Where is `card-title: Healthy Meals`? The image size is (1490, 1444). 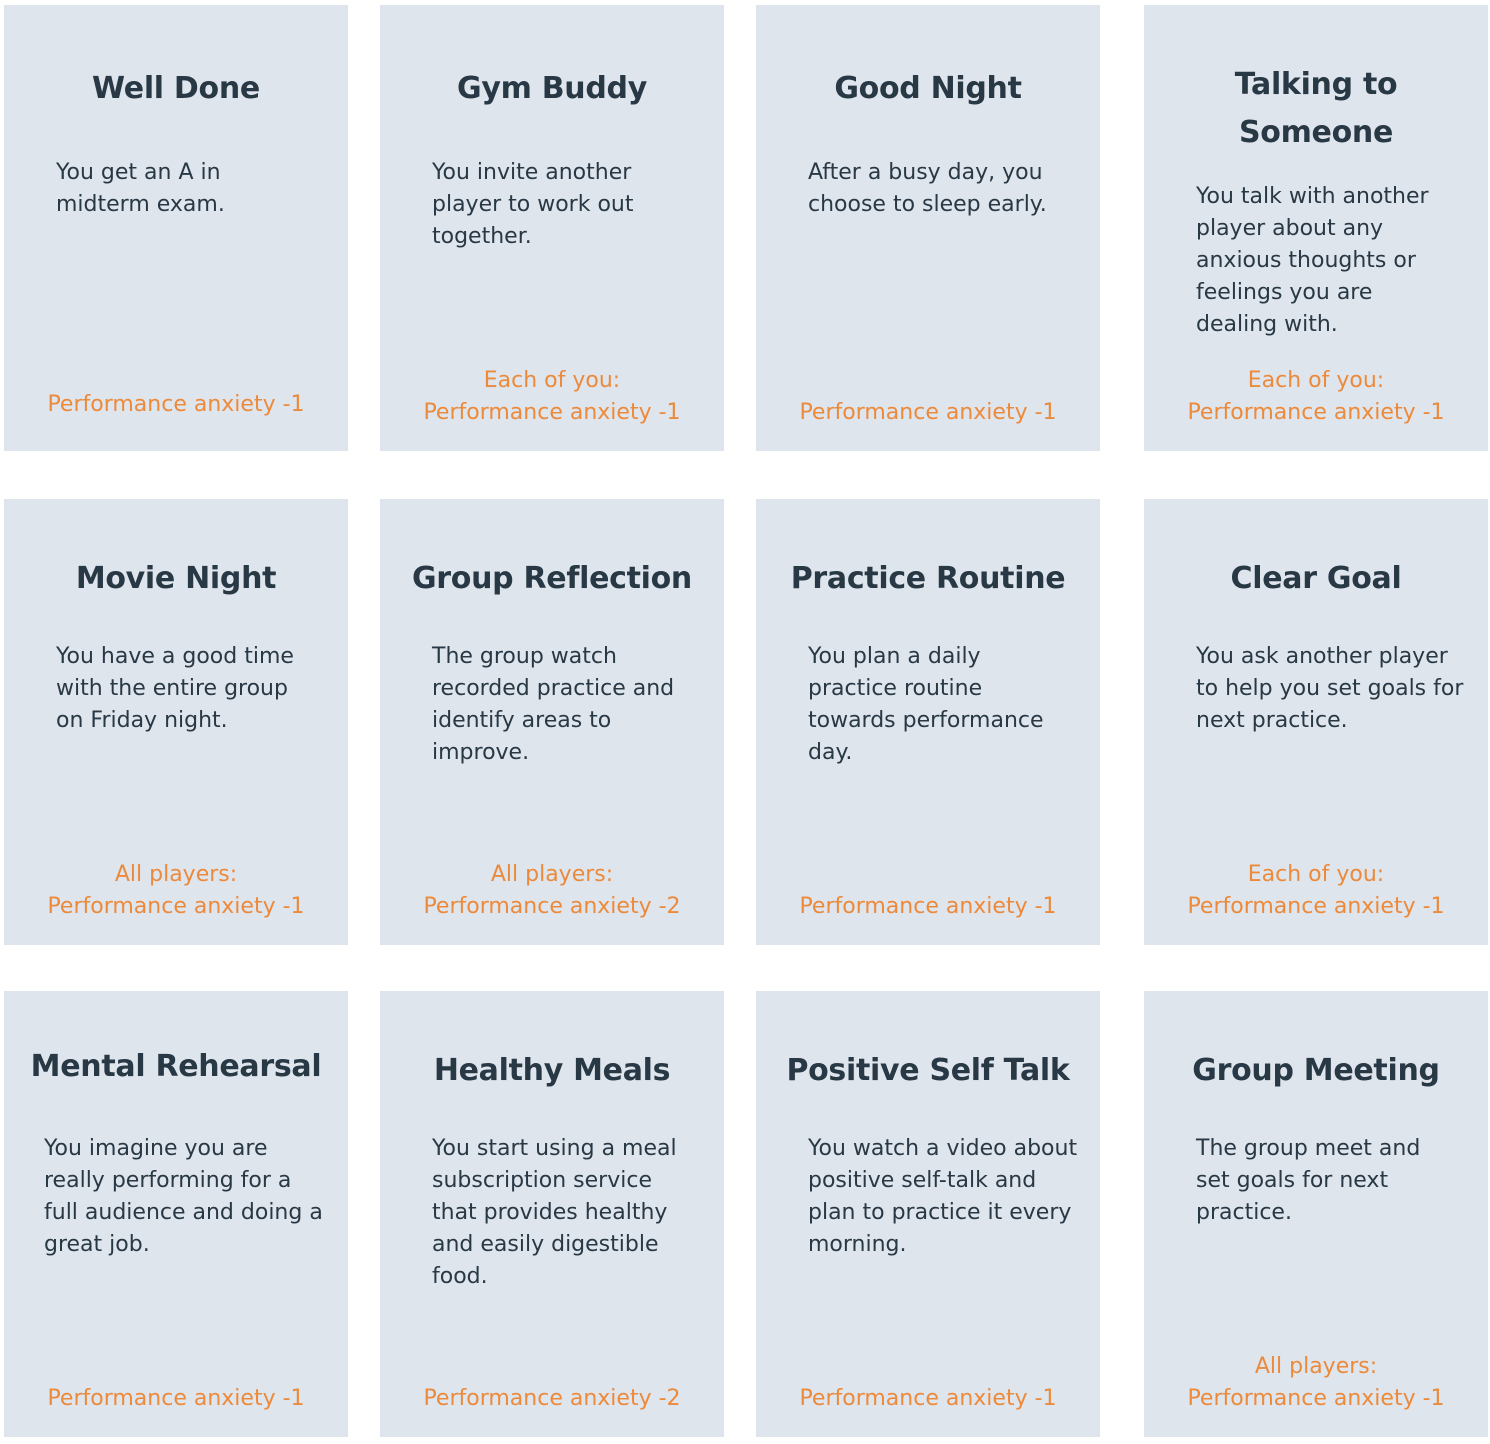
card-title: Healthy Meals is located at coordinates (552, 1070).